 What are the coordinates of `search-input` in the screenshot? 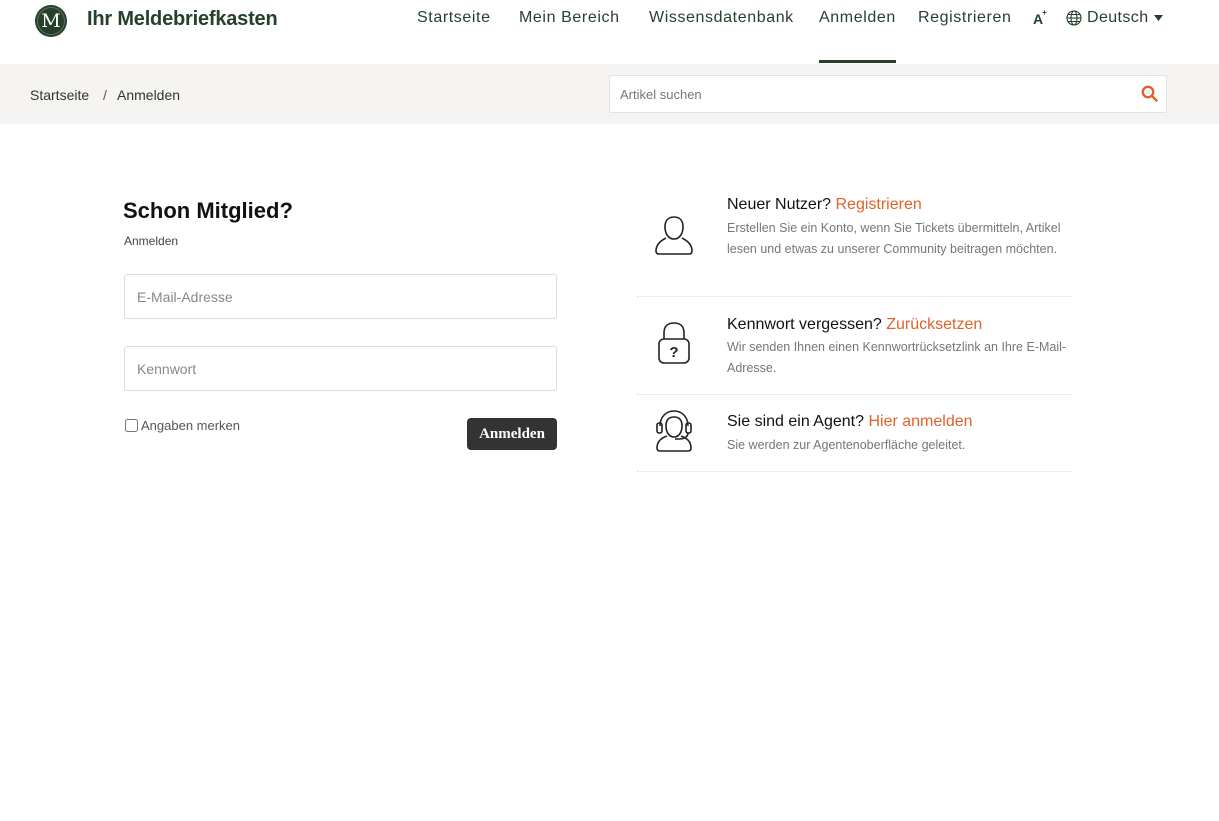 It's located at (870, 94).